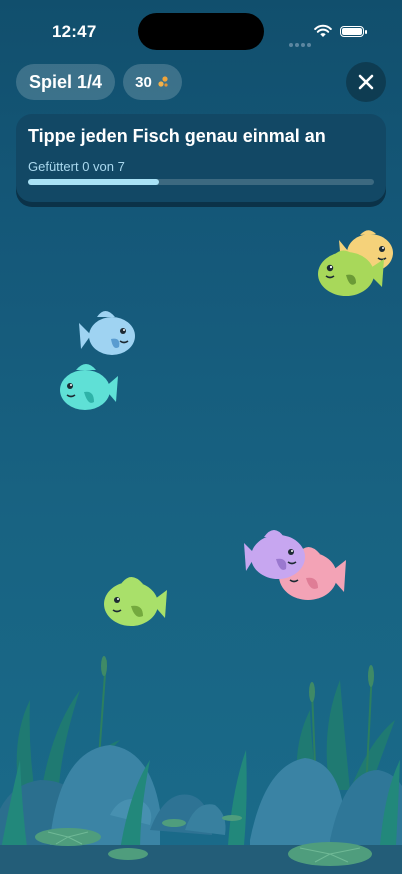 The image size is (402, 874). What do you see at coordinates (301, 43) in the screenshot?
I see `cellular-signal-icon` at bounding box center [301, 43].